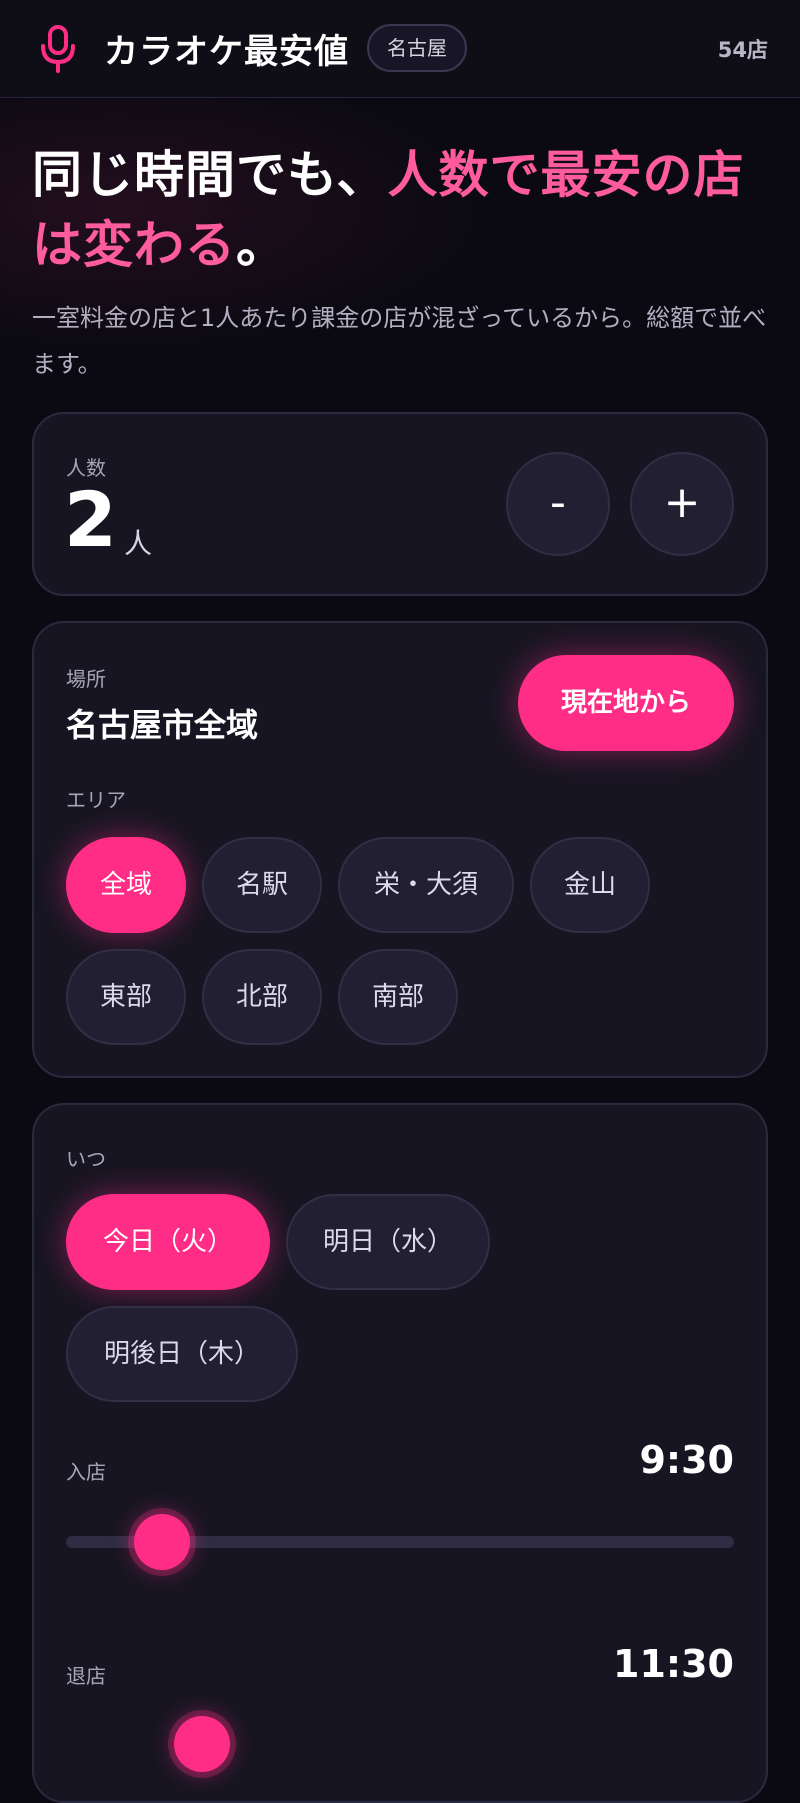 The image size is (800, 1803). What do you see at coordinates (86, 1159) in the screenshot?
I see `when-label: いつ` at bounding box center [86, 1159].